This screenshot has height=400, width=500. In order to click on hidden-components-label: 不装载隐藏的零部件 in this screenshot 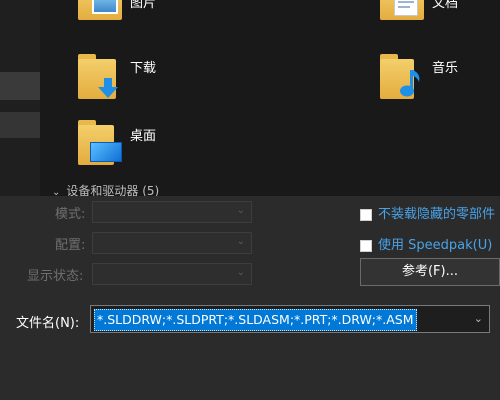, I will do `click(437, 214)`.